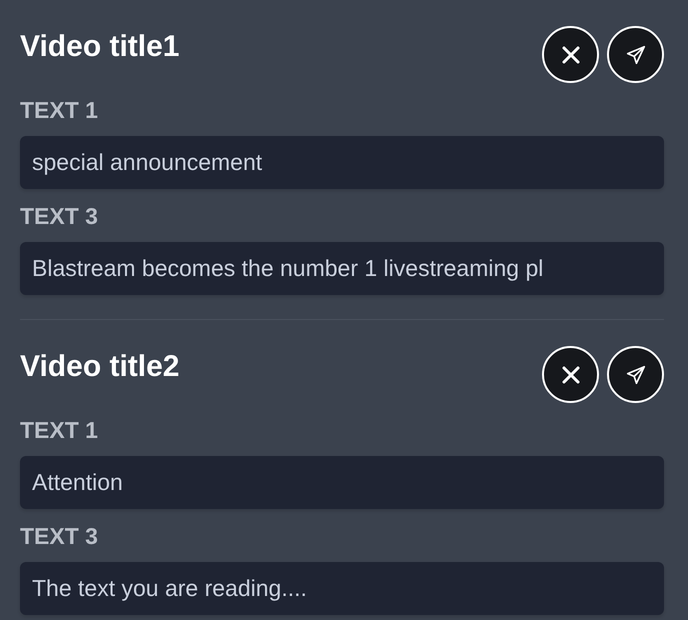 This screenshot has height=620, width=688. What do you see at coordinates (342, 268) in the screenshot?
I see `input-field: Blastream becomes the number 1 livestreaming pl` at bounding box center [342, 268].